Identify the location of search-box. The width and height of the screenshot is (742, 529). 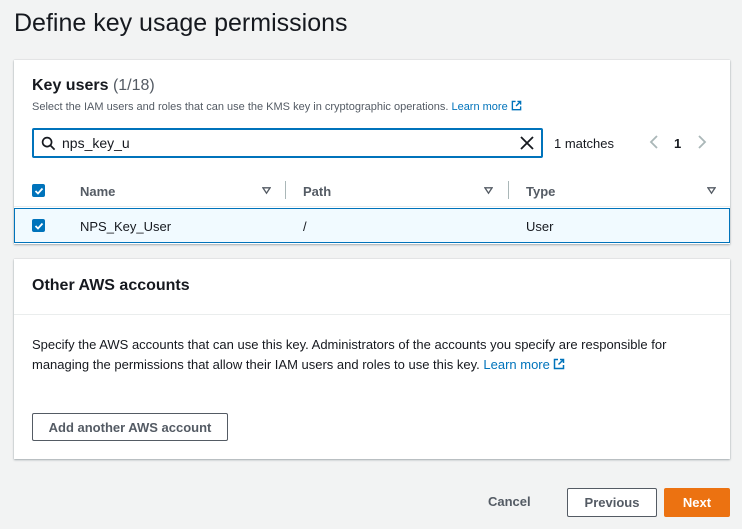
(287, 143).